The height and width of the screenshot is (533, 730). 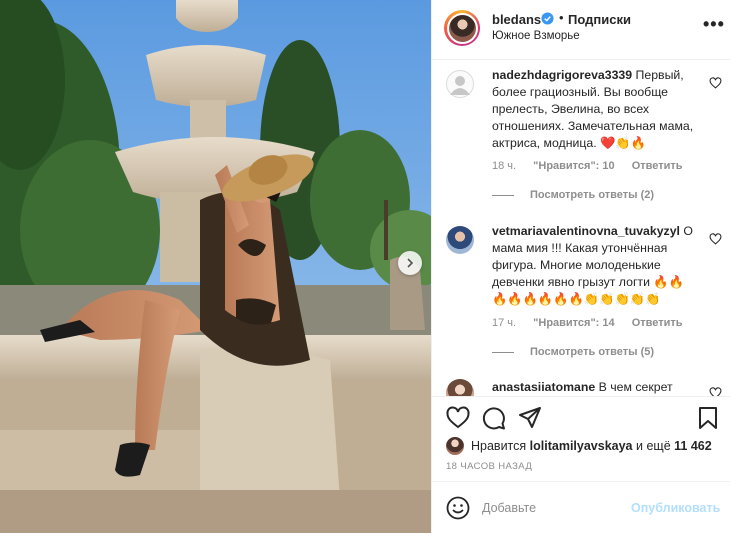 I want to click on comment-username: anastasiiatomane, so click(x=543, y=387).